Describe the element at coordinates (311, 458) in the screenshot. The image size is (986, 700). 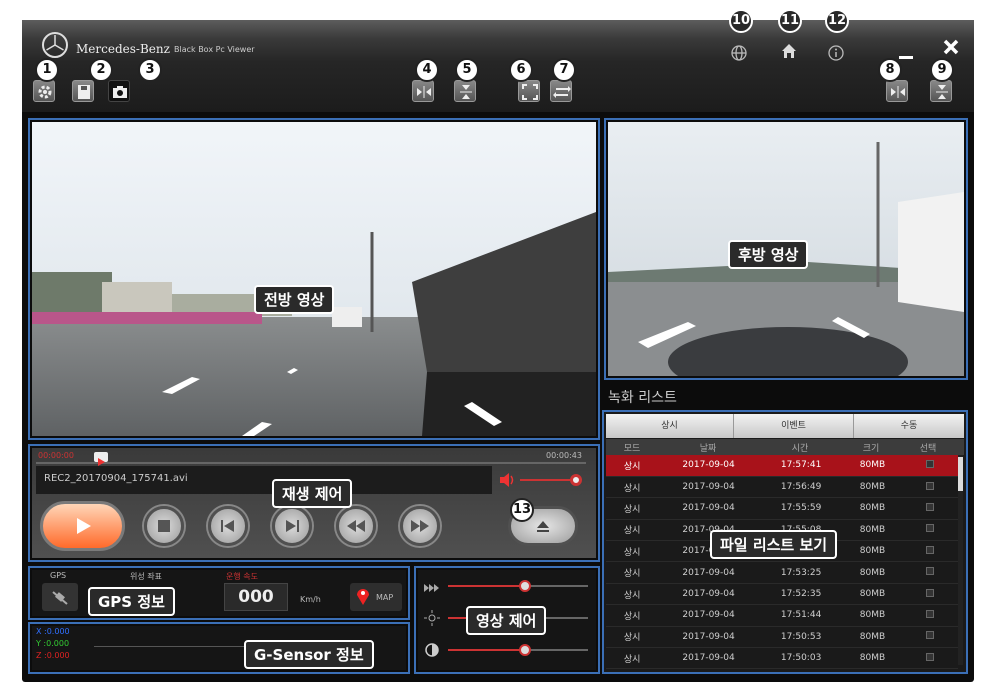
I see `seek-bar: 00:00:00 00:00:43` at that location.